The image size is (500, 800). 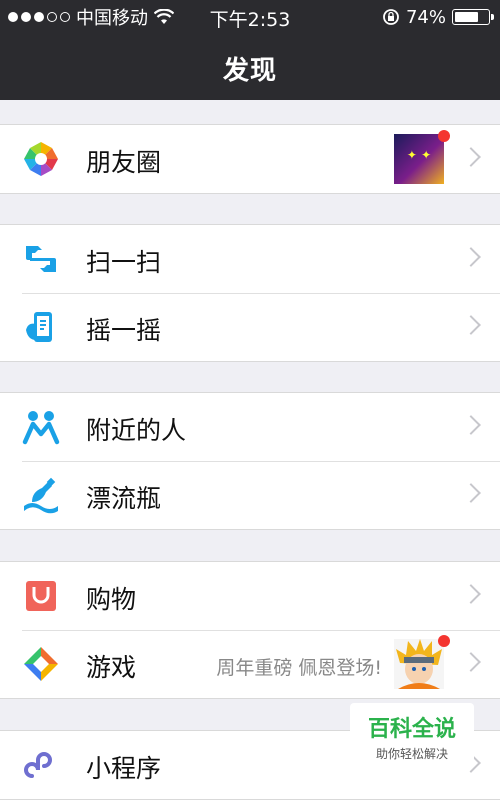 I want to click on shopping-icon, so click(x=41, y=596).